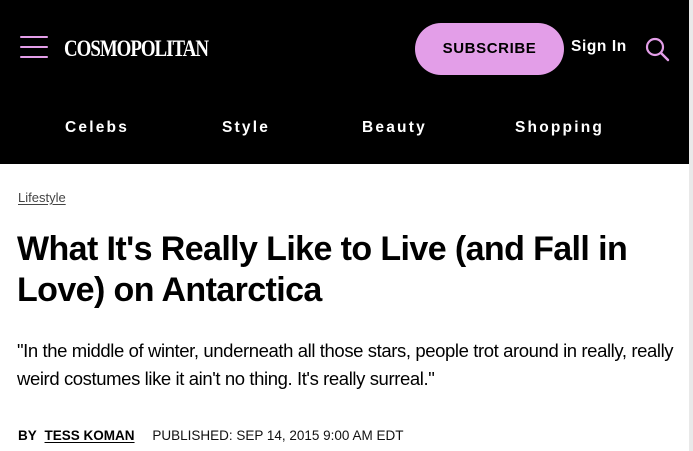  I want to click on nav-item-celebs: Celebs, so click(97, 128).